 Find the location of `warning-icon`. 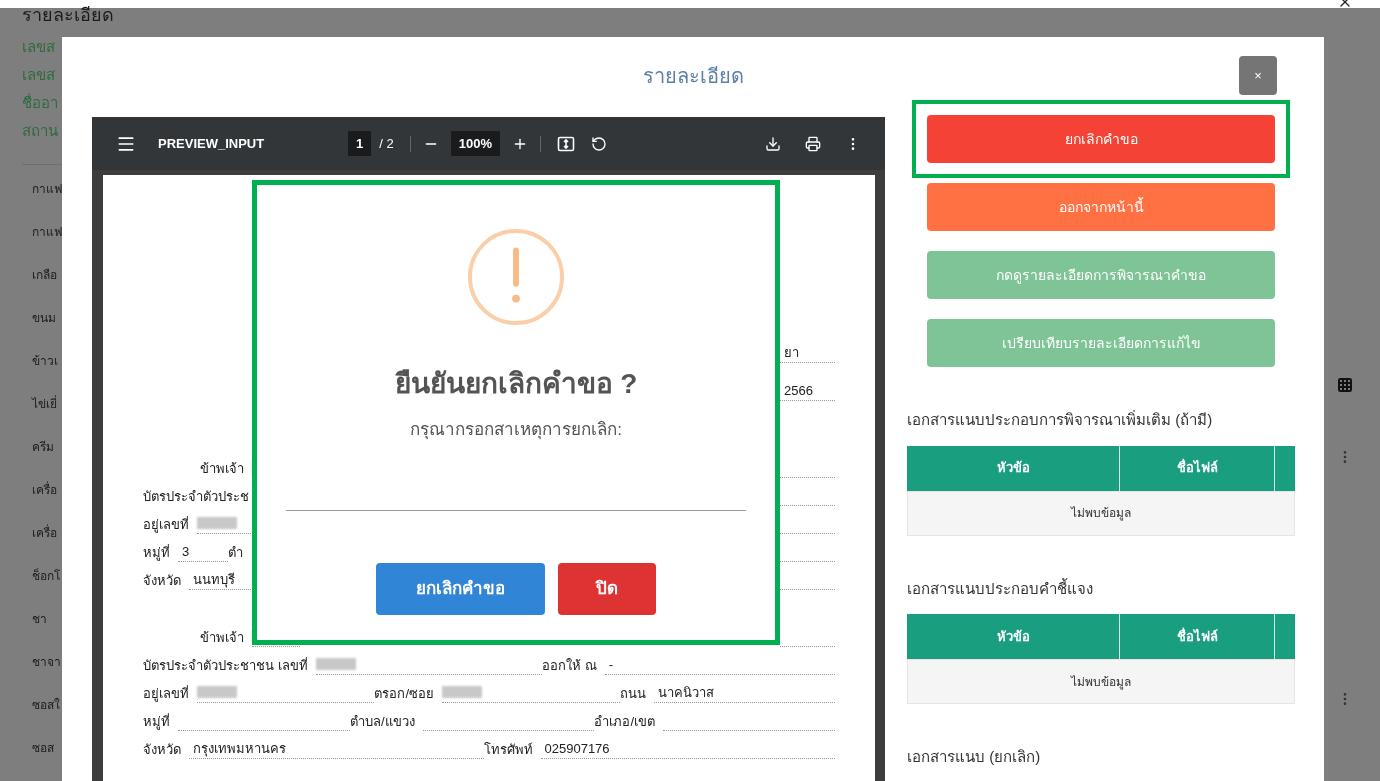

warning-icon is located at coordinates (516, 277).